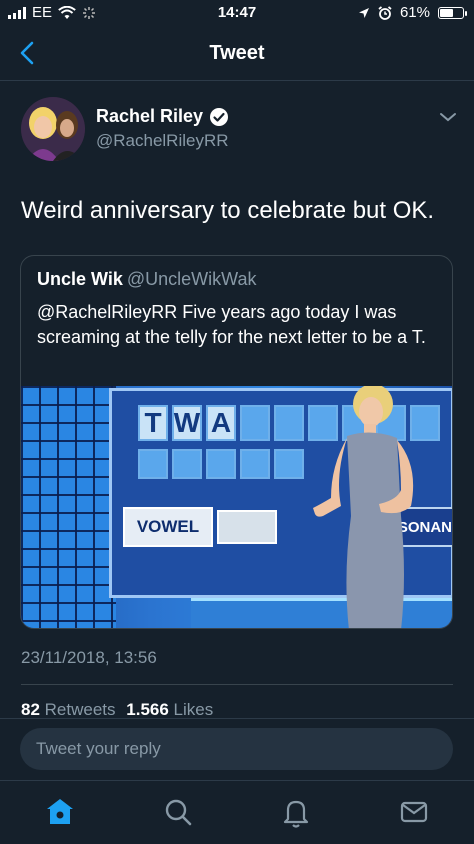  What do you see at coordinates (237, 684) in the screenshot?
I see `divider` at bounding box center [237, 684].